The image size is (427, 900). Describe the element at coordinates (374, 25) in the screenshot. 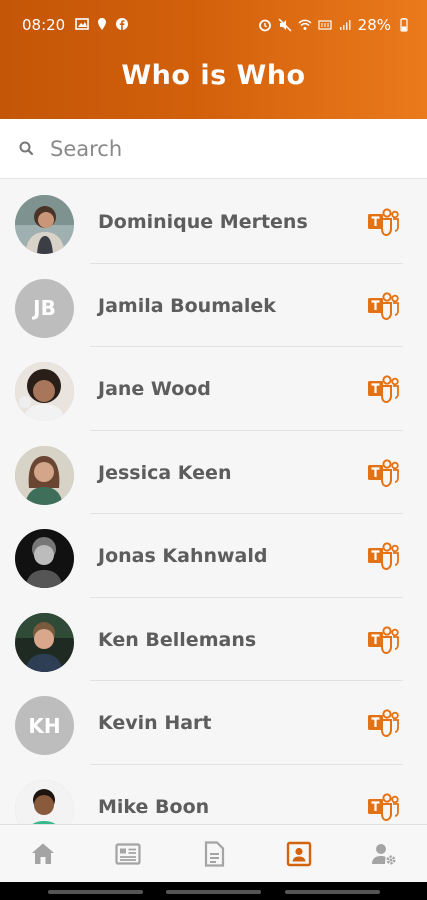

I see `battery-percent: 28%` at that location.